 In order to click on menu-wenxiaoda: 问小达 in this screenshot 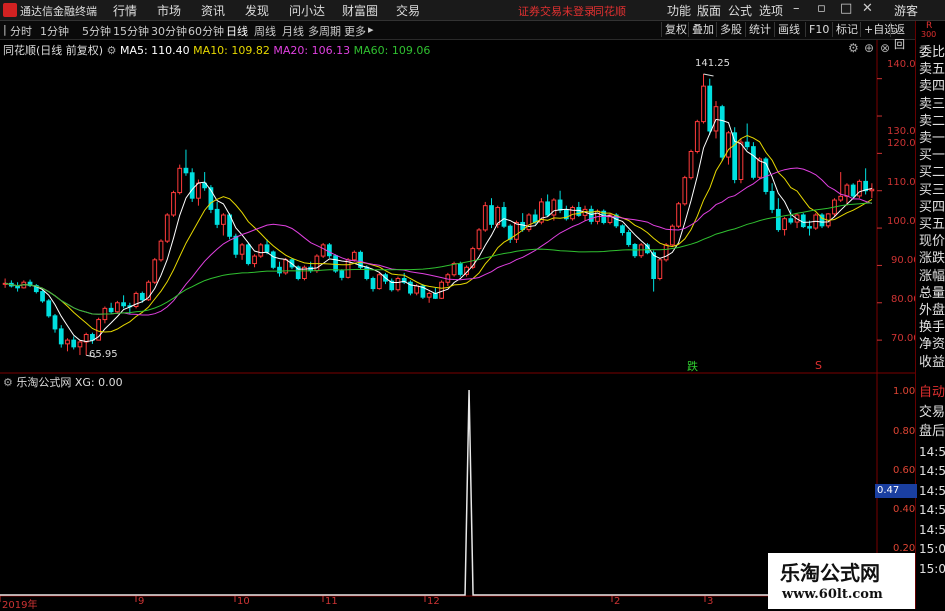, I will do `click(307, 10)`.